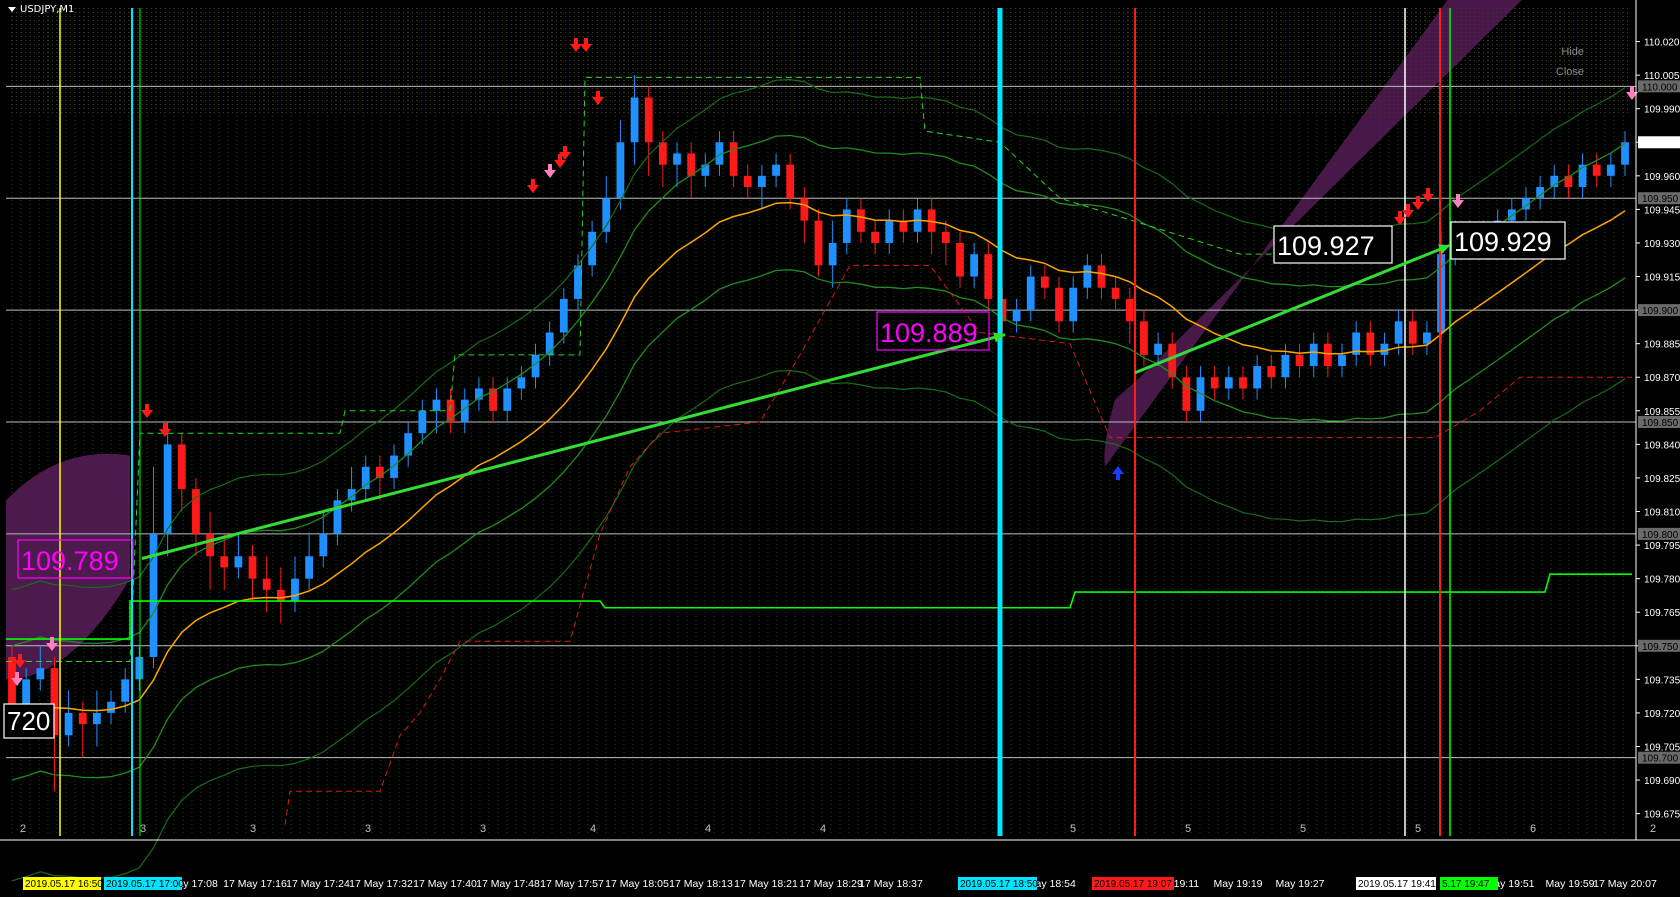  Describe the element at coordinates (368, 829) in the screenshot. I see `cycle-number-label: 3` at that location.